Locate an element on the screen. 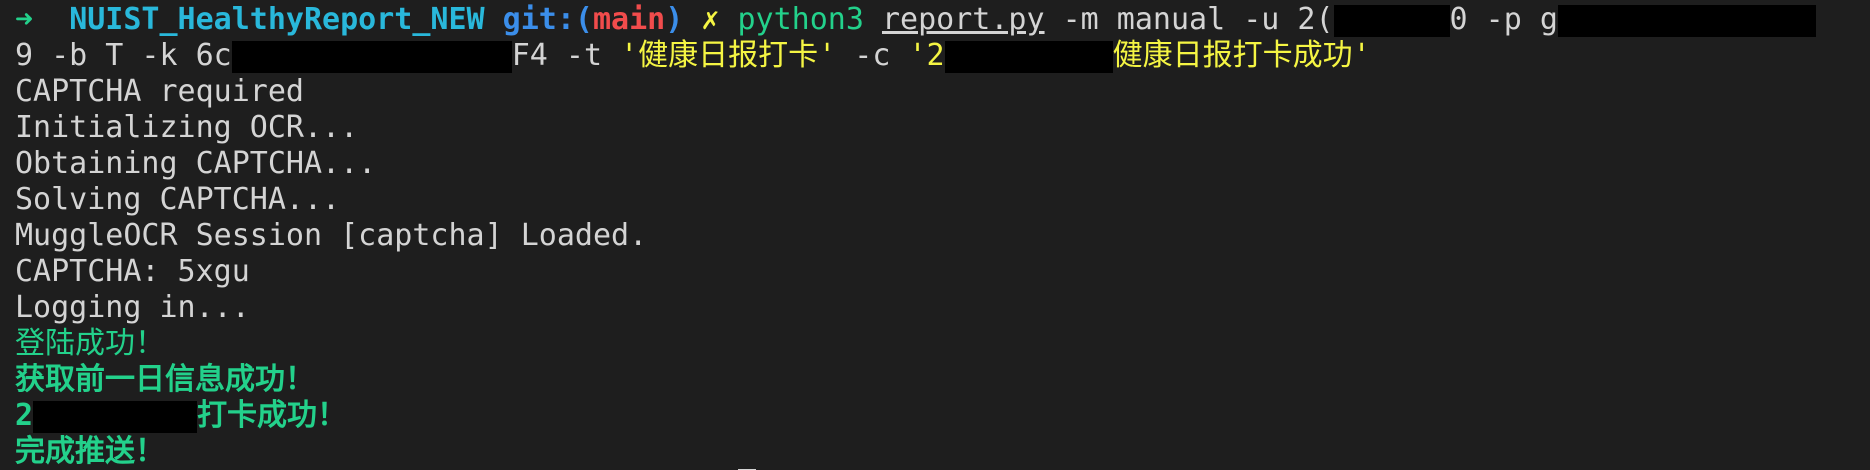  command-args-3: 9 -b T -k 6c is located at coordinates (123, 55).